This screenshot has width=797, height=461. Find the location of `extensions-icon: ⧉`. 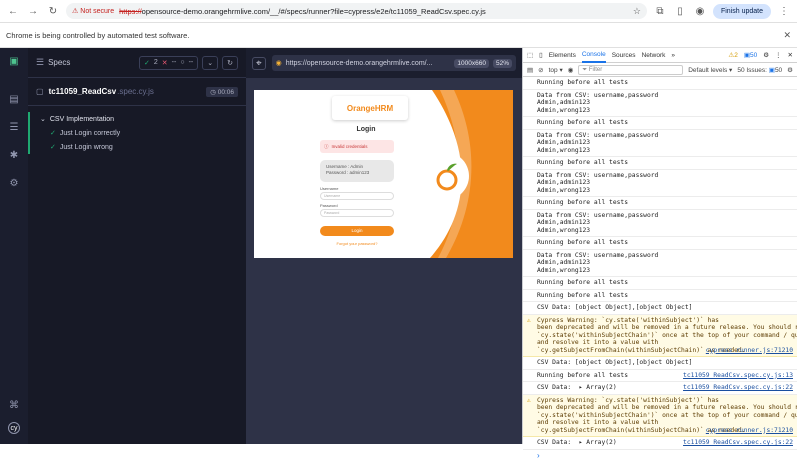

extensions-icon: ⧉ is located at coordinates (660, 11).